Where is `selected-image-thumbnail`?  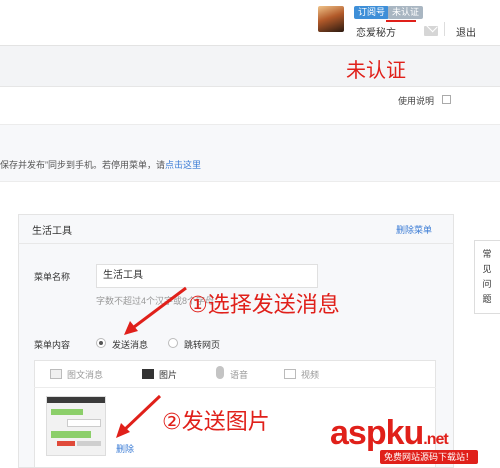
selected-image-thumbnail is located at coordinates (76, 426).